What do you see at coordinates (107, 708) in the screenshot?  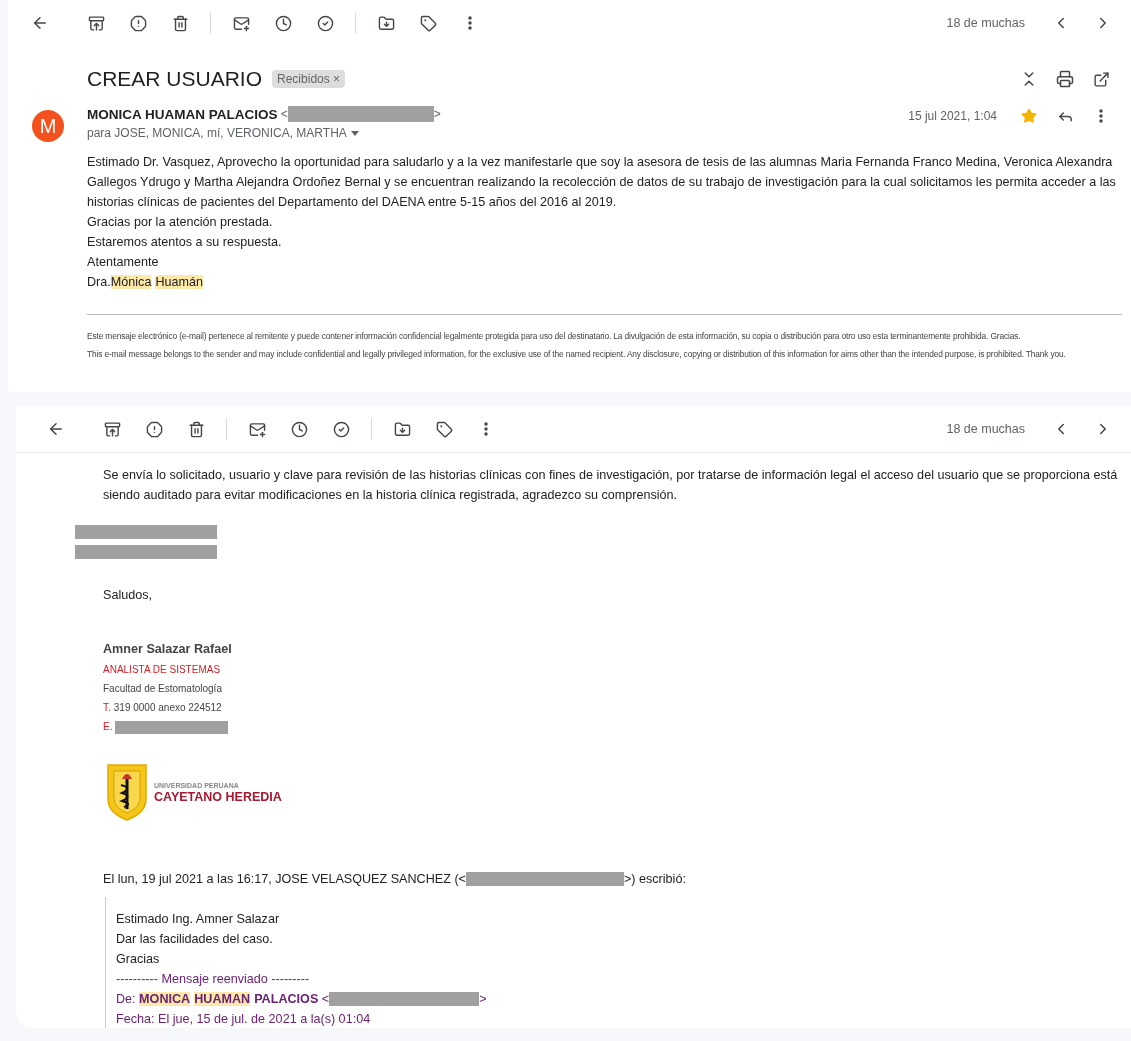 I see `phone-prefix: T.` at bounding box center [107, 708].